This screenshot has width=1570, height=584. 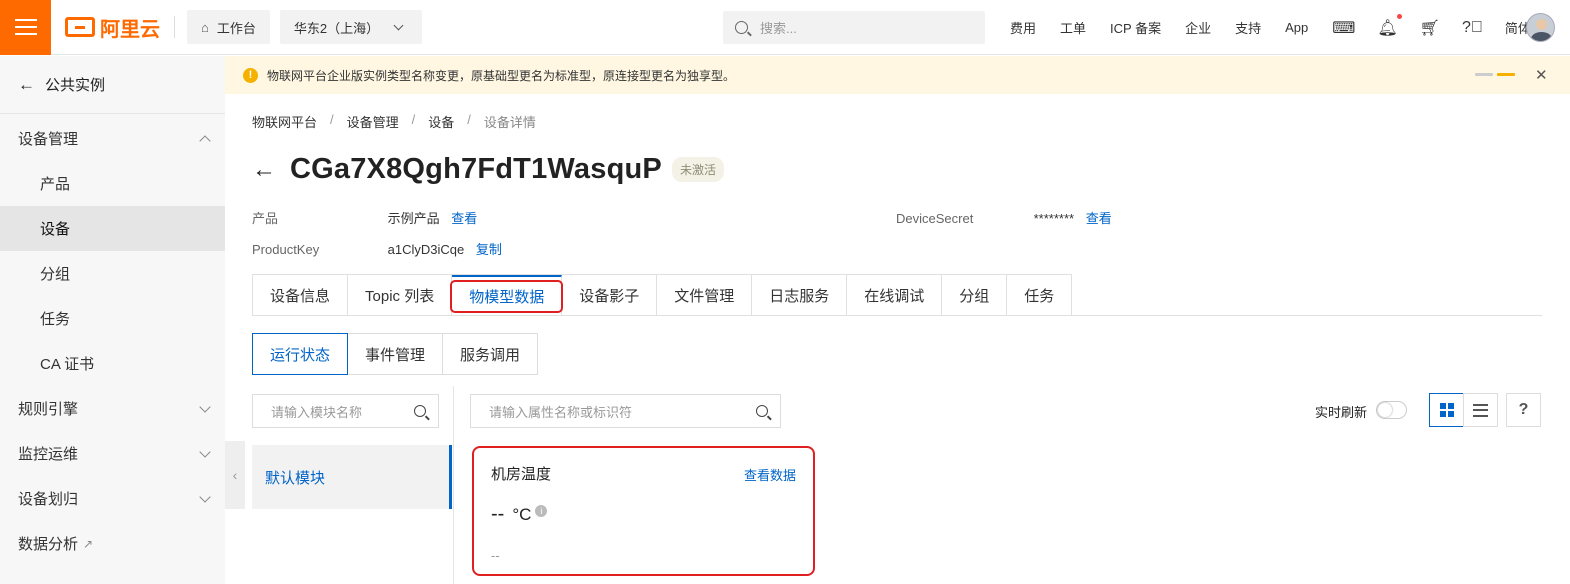 I want to click on meta-value: a1ClyD3iCqe, so click(x=426, y=249).